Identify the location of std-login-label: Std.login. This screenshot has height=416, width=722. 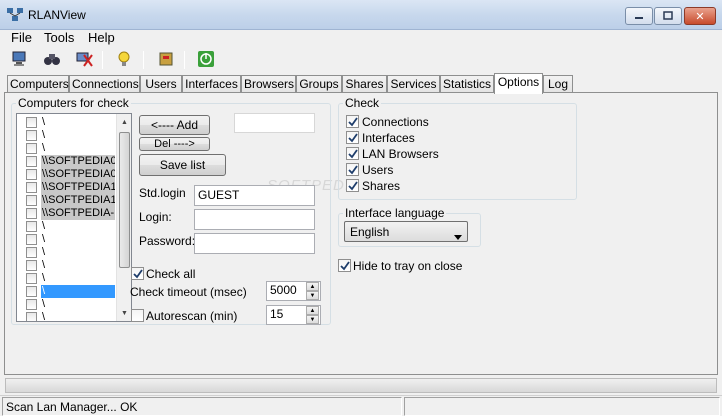
(162, 193).